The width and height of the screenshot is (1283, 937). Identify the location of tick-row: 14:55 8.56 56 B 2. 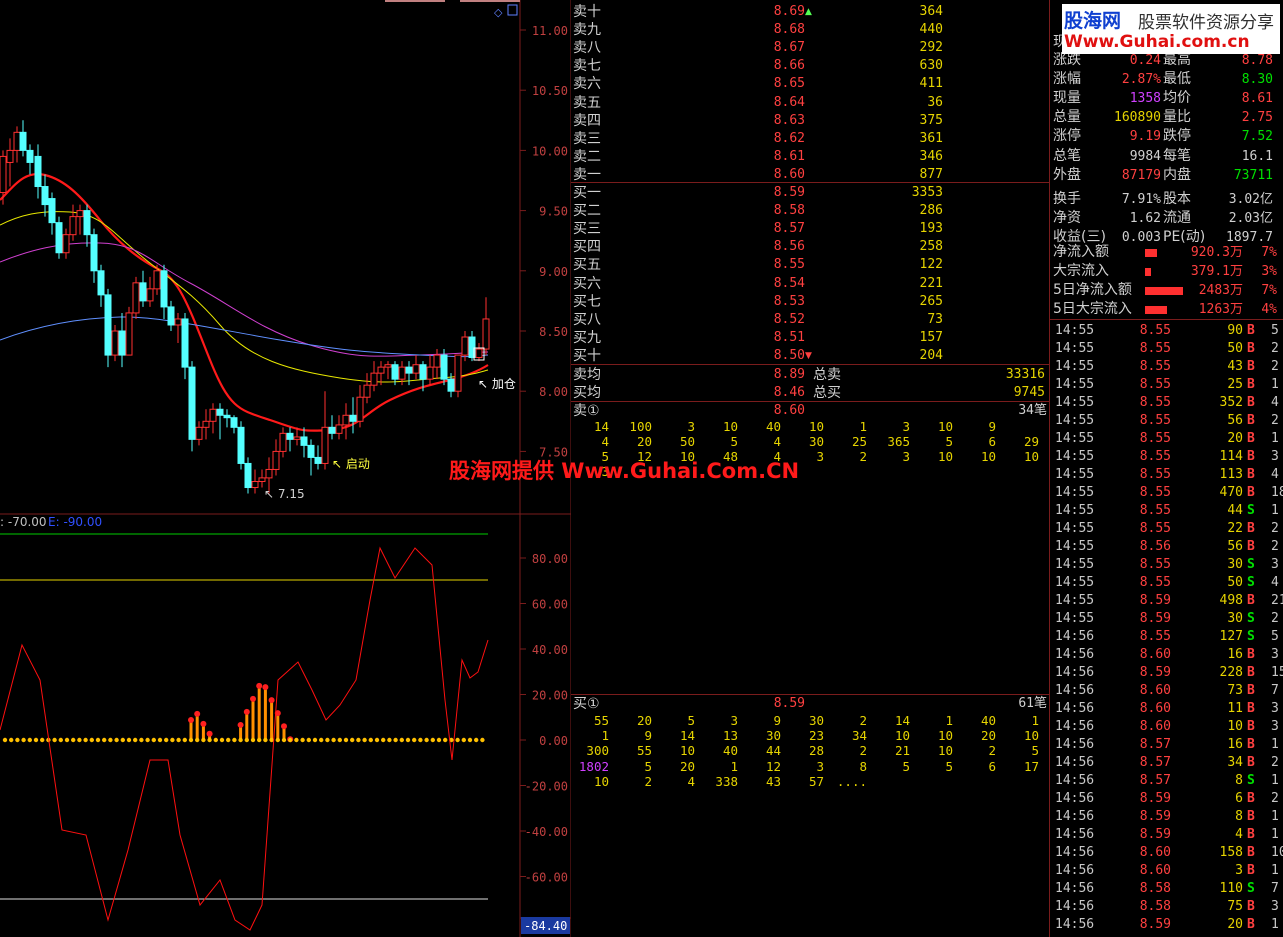
(1167, 547).